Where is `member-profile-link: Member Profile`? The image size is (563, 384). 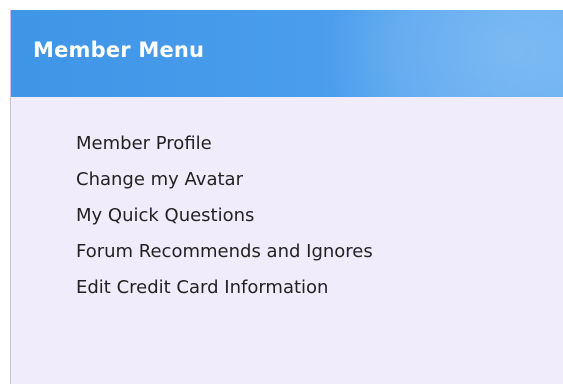
member-profile-link: Member Profile is located at coordinates (144, 143).